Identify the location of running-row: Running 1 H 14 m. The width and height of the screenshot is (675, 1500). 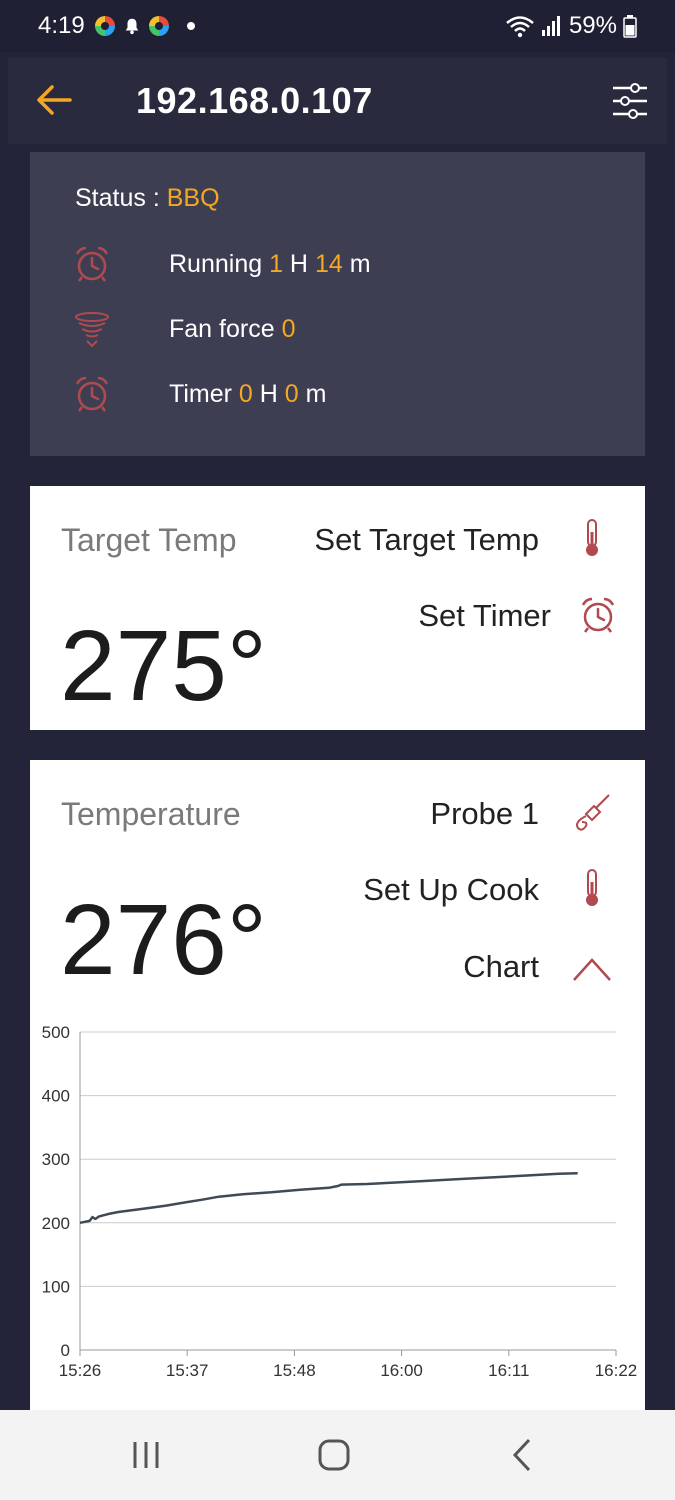
(337, 264).